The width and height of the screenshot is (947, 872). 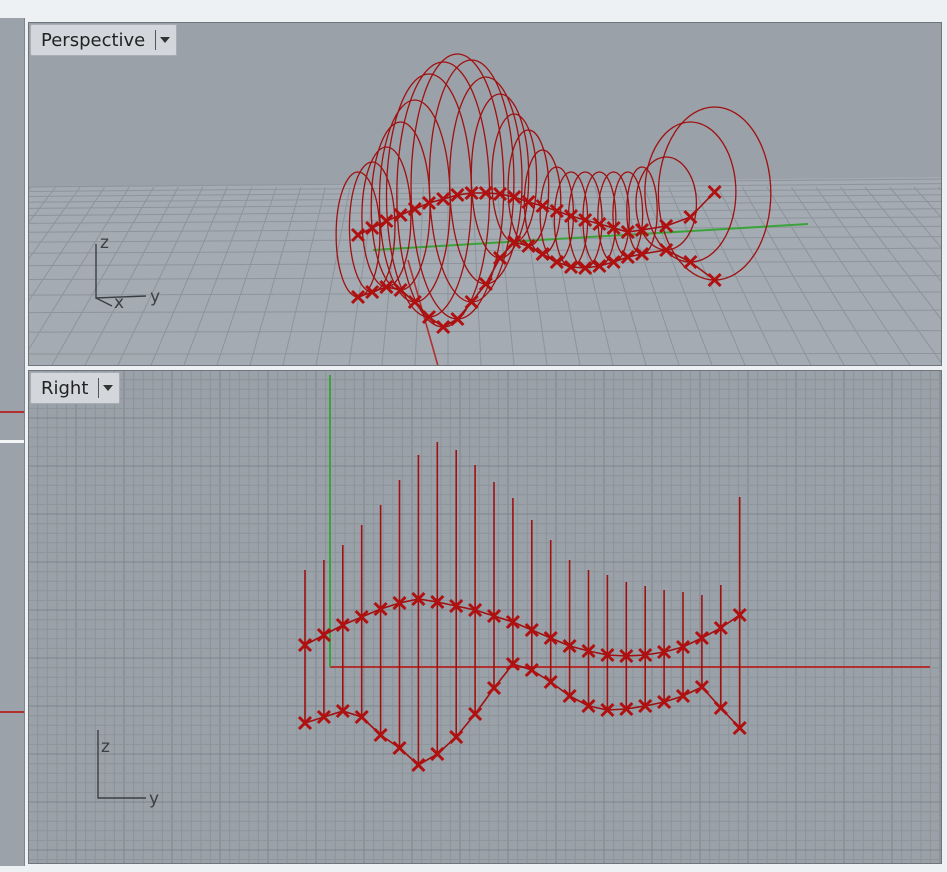 What do you see at coordinates (128, 769) in the screenshot?
I see `axis-triad: zy` at bounding box center [128, 769].